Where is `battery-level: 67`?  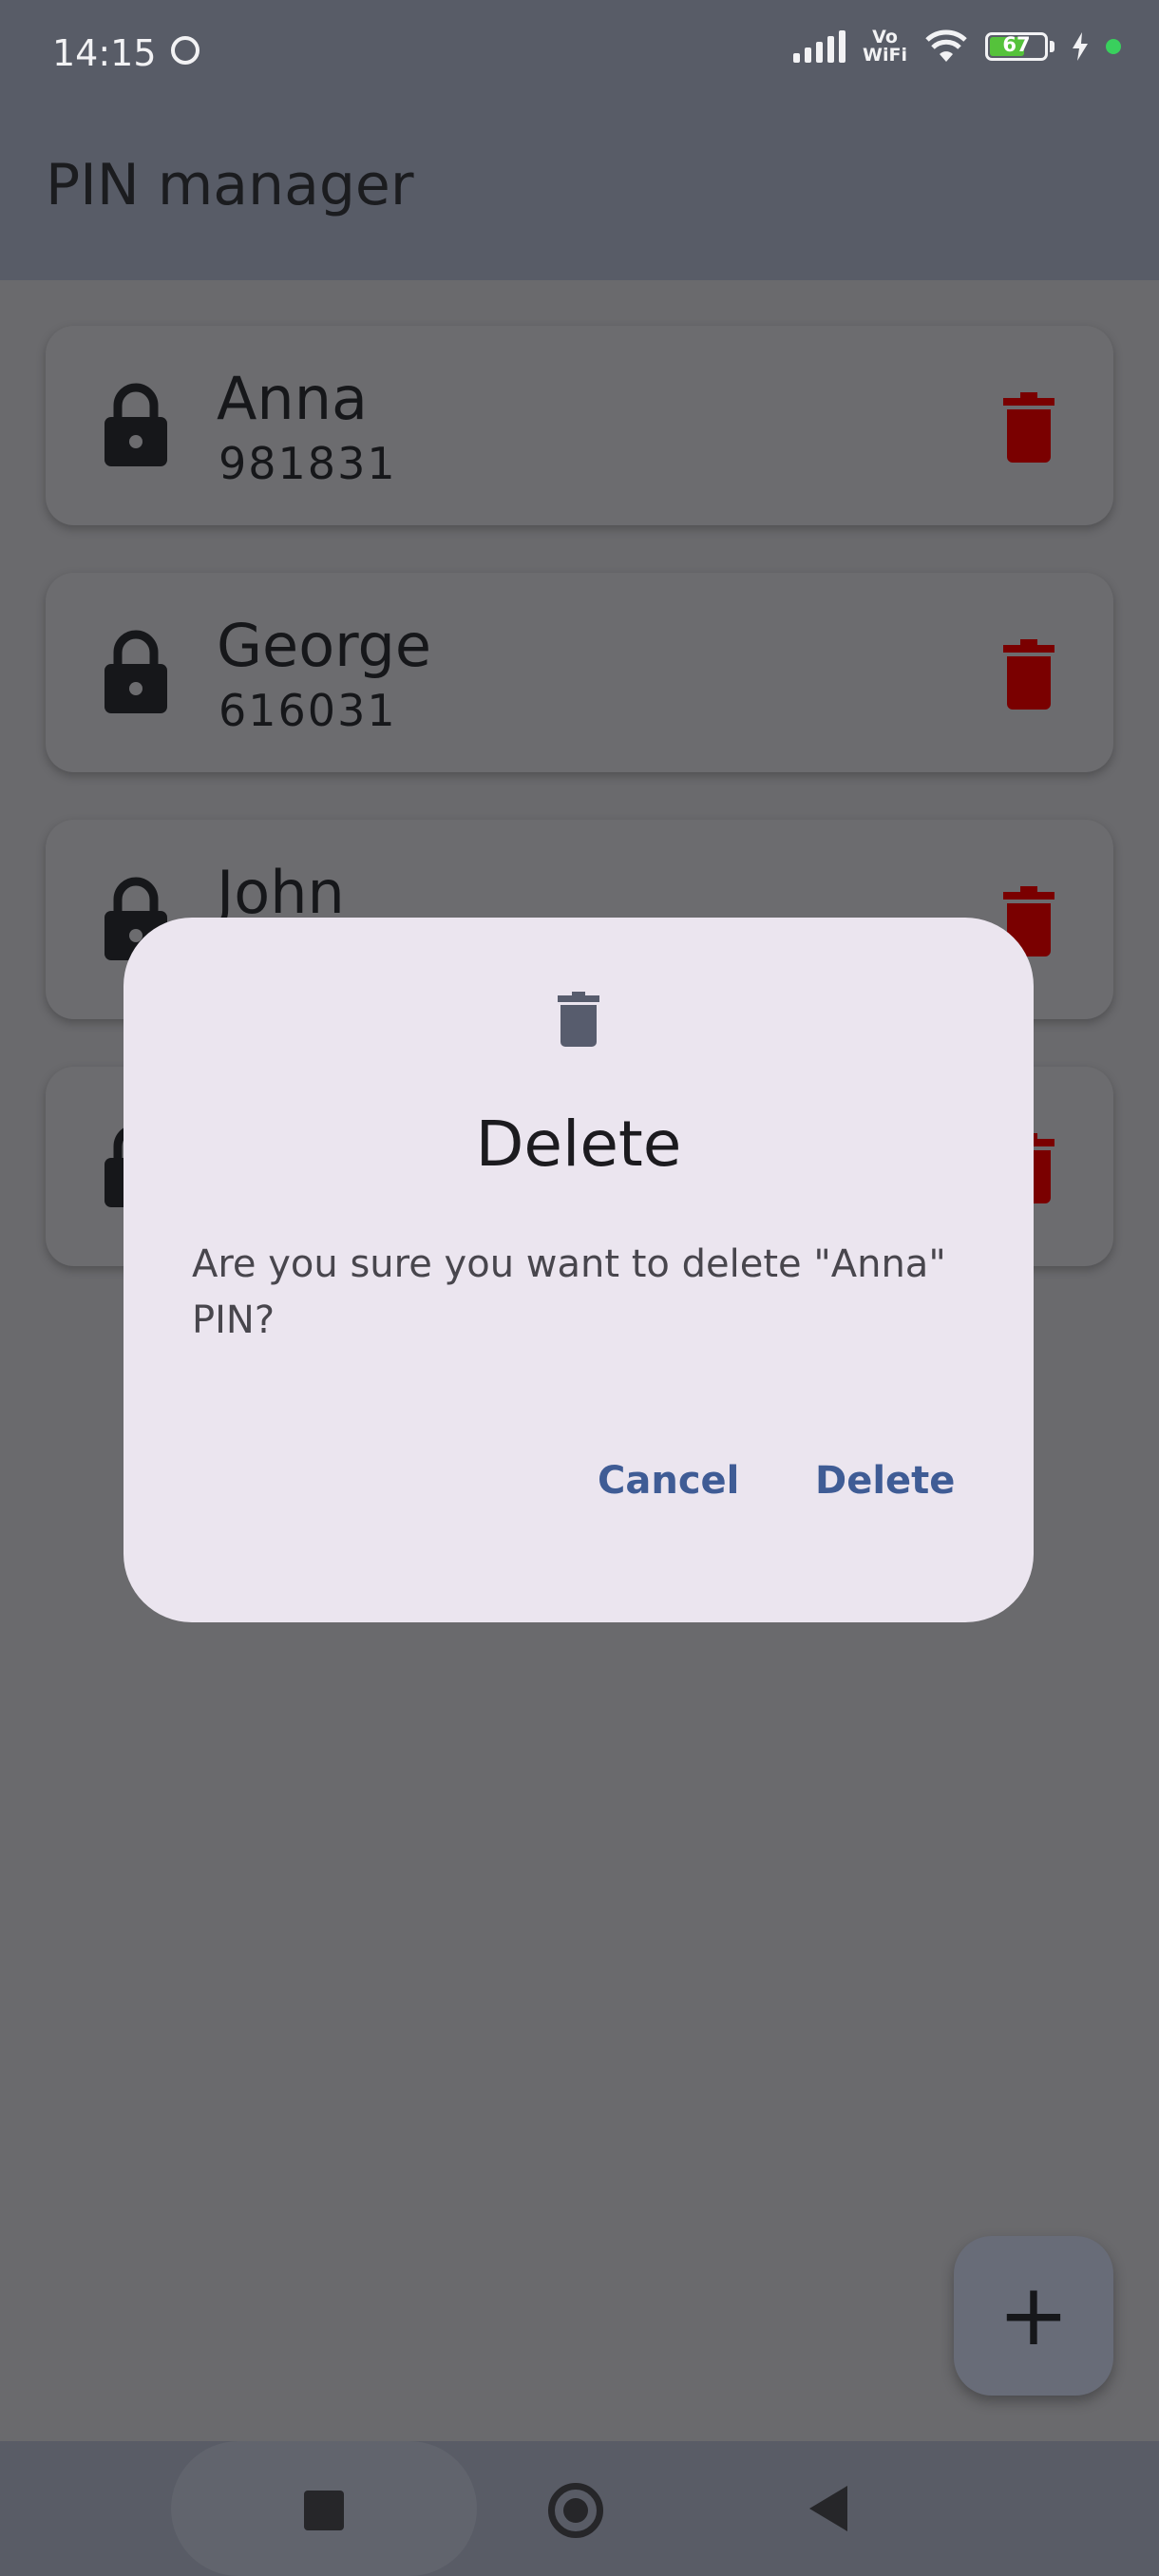
battery-level: 67 is located at coordinates (1016, 44).